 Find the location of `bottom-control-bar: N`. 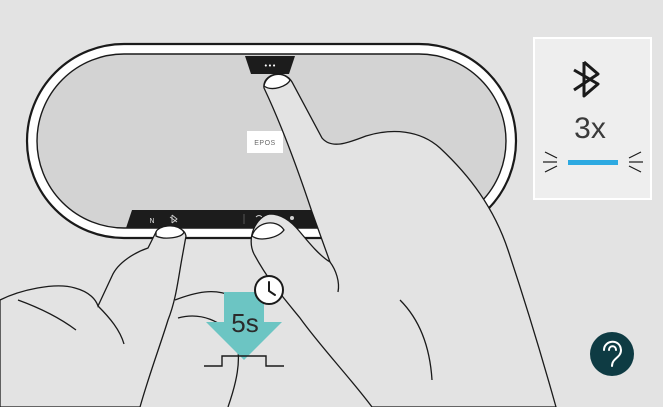

bottom-control-bar: N is located at coordinates (231, 219).